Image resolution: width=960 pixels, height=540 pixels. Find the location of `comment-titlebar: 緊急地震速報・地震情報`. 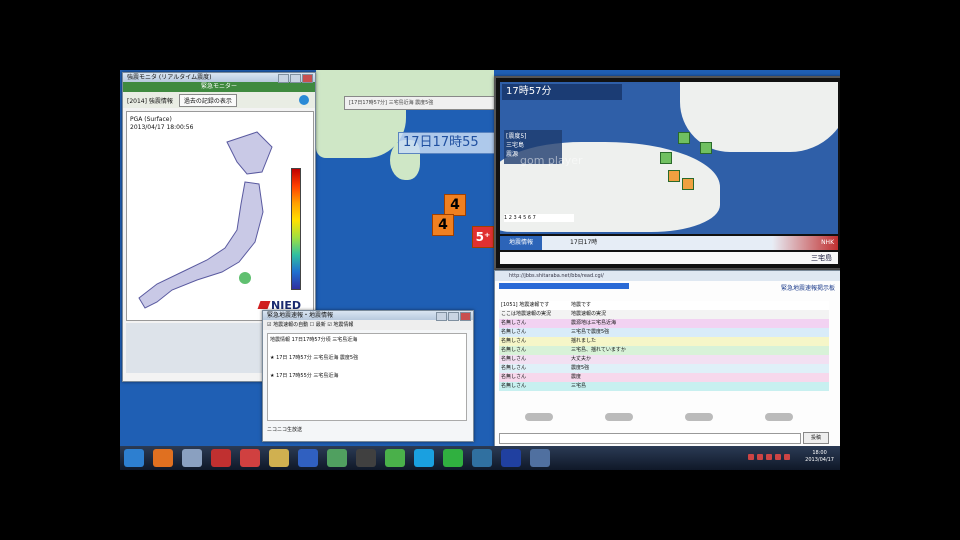

comment-titlebar: 緊急地震速報・地震情報 is located at coordinates (368, 316).